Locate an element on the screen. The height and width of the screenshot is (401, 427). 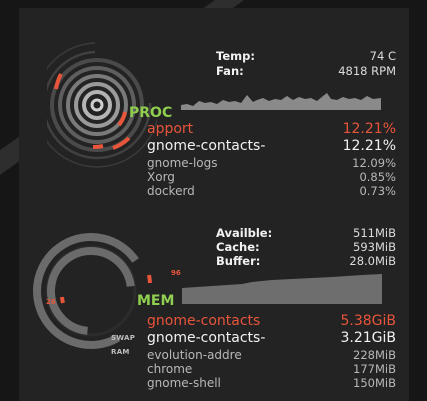
temp-value: 74 C is located at coordinates (382, 56).